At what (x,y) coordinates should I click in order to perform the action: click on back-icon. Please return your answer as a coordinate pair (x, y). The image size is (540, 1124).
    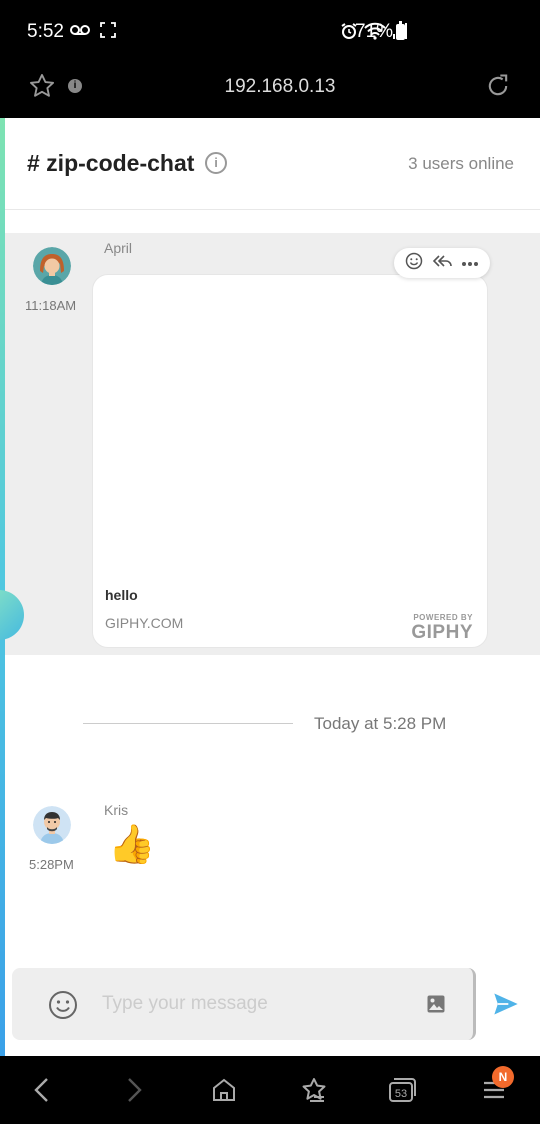
    Looking at the image, I should click on (42, 1090).